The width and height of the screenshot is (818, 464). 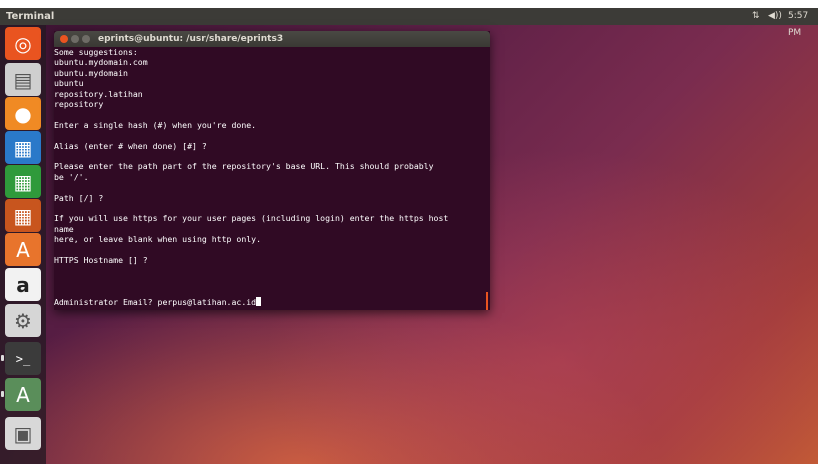 I want to click on launcher-libreoffice-impress-icon: ▦, so click(x=23, y=215).